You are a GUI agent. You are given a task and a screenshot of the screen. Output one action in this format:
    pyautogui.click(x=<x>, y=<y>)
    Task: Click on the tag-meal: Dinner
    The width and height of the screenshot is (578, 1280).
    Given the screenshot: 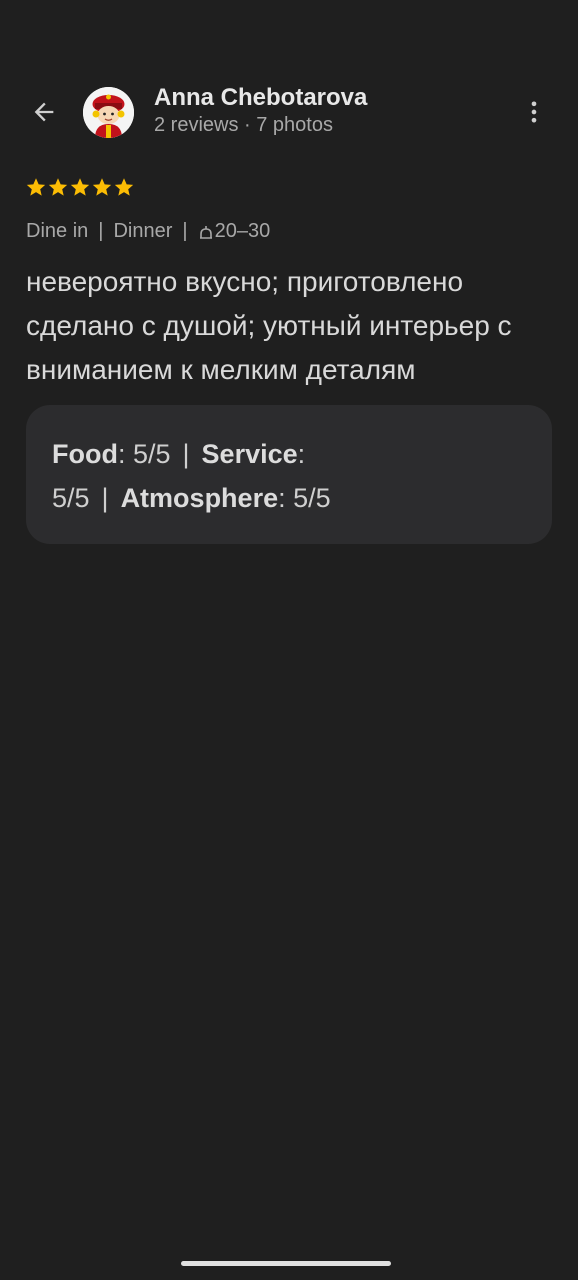 What is the action you would take?
    pyautogui.click(x=143, y=231)
    